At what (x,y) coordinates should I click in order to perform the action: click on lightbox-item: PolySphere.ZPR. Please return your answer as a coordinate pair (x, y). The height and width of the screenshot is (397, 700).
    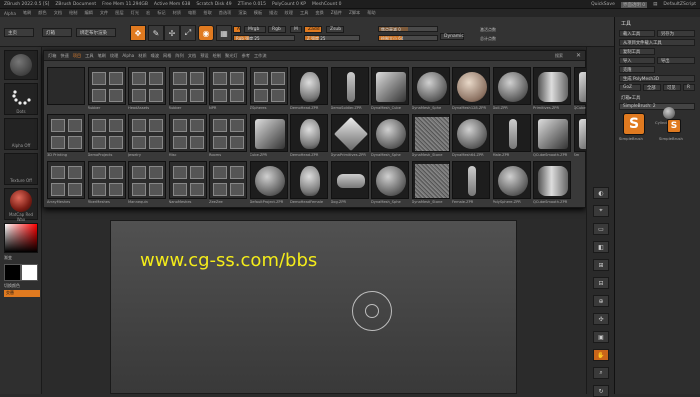
    Looking at the image, I should click on (511, 183).